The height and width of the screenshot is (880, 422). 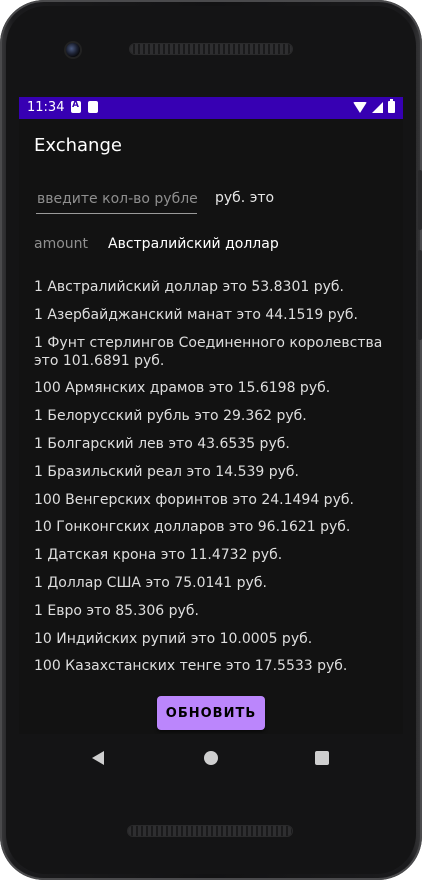 What do you see at coordinates (377, 107) in the screenshot?
I see `signal-icon` at bounding box center [377, 107].